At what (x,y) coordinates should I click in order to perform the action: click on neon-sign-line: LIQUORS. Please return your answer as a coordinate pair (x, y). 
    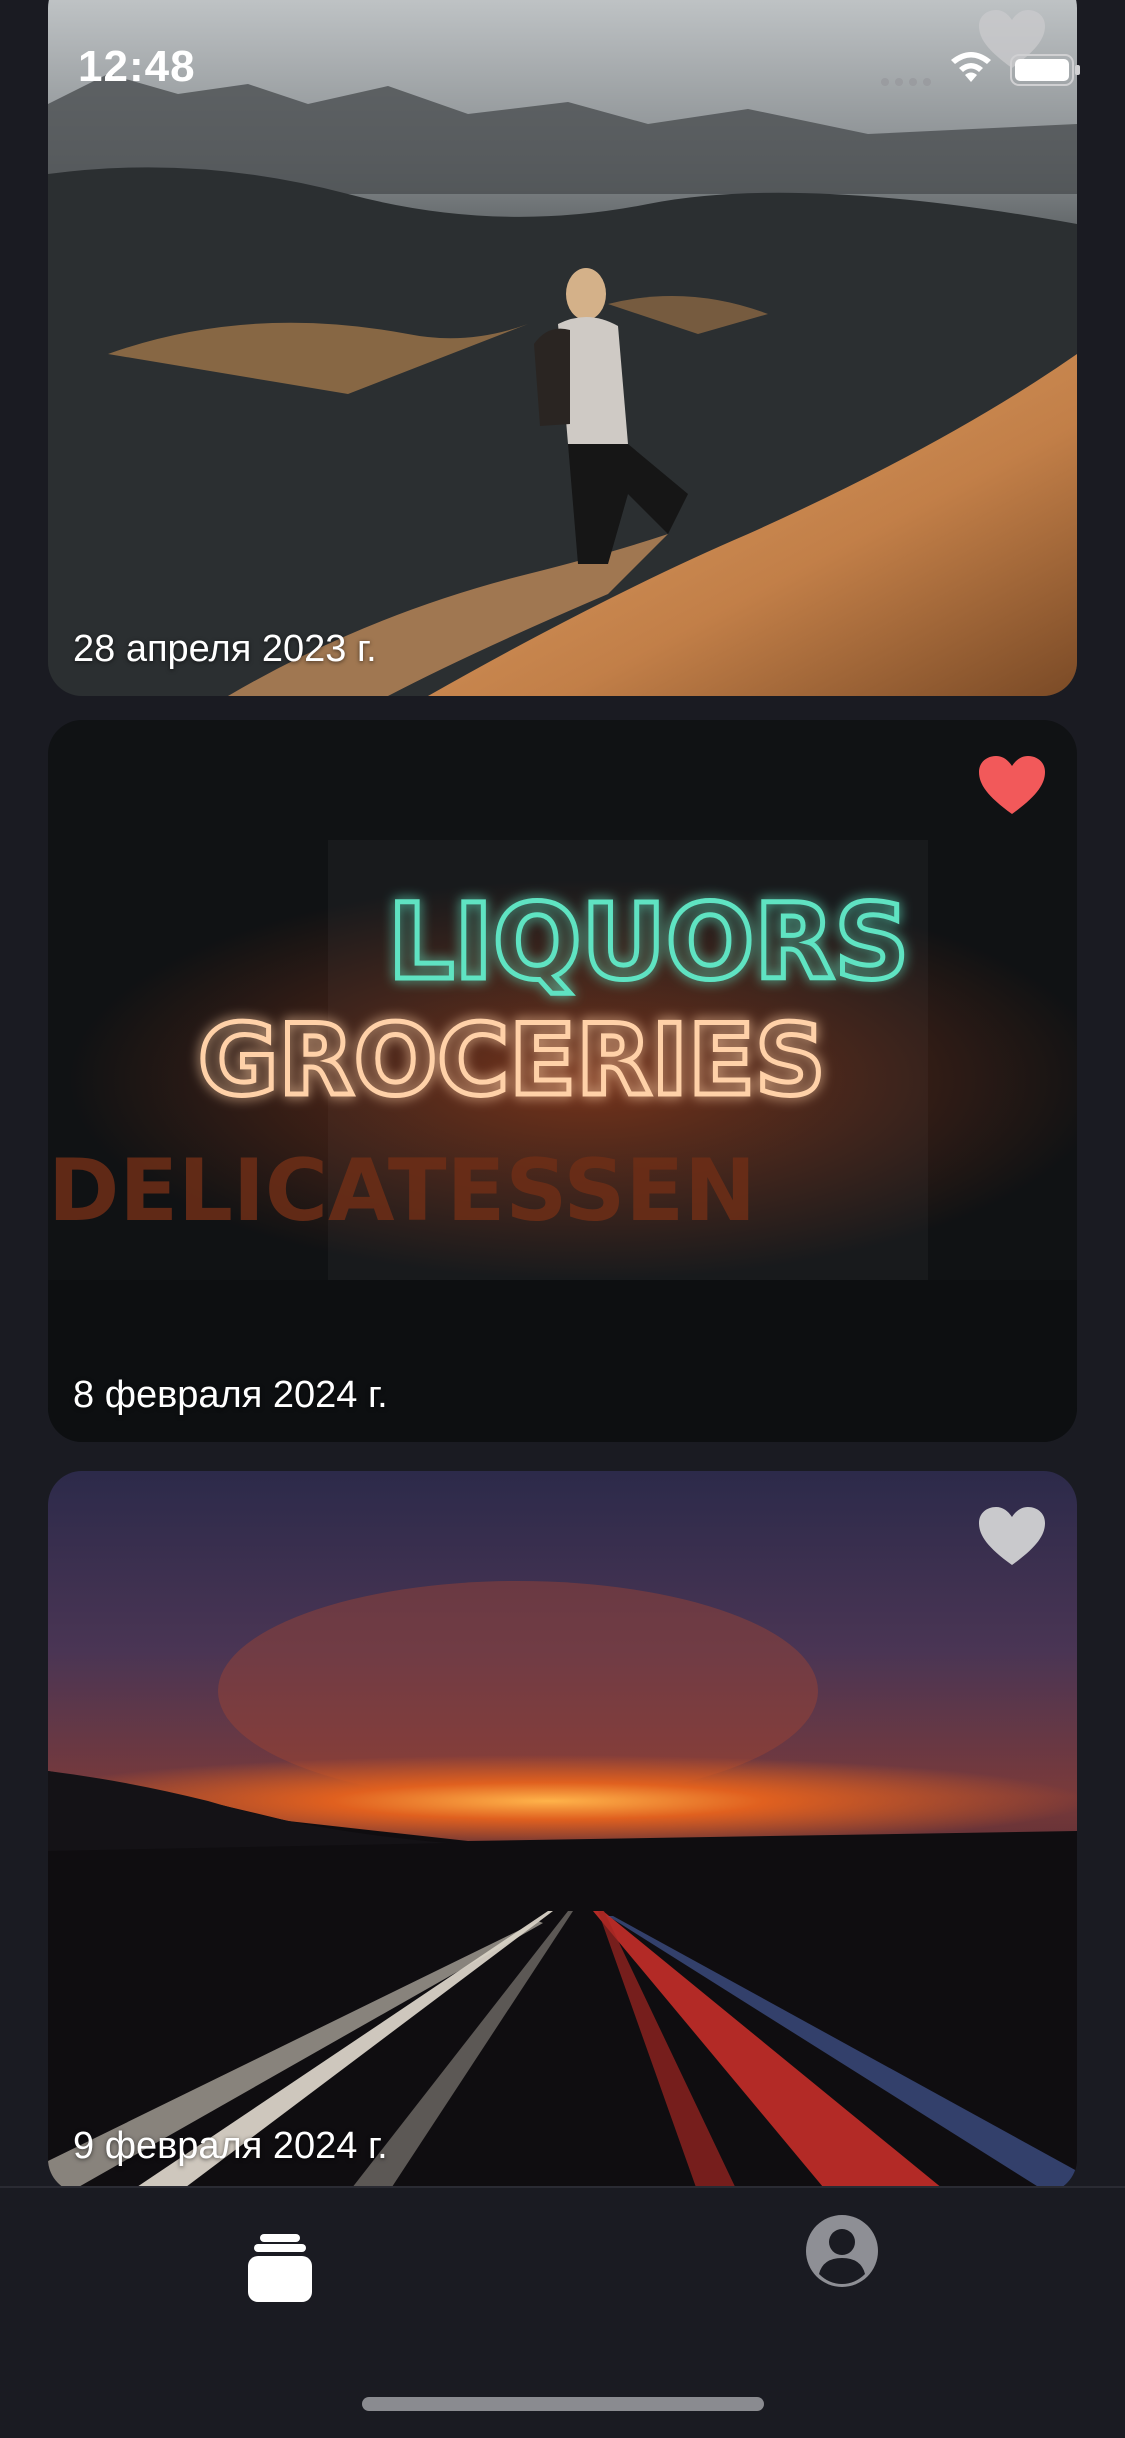
    Looking at the image, I should click on (648, 942).